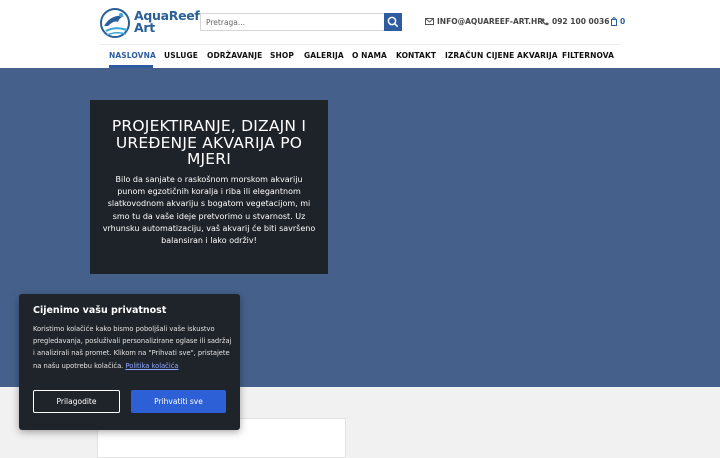 The height and width of the screenshot is (458, 720). I want to click on cart-icon, so click(614, 21).